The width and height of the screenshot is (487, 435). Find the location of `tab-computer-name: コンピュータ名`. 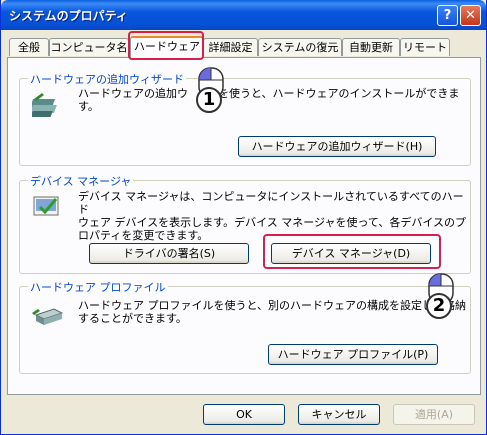

tab-computer-name: コンピュータ名 is located at coordinates (89, 47).